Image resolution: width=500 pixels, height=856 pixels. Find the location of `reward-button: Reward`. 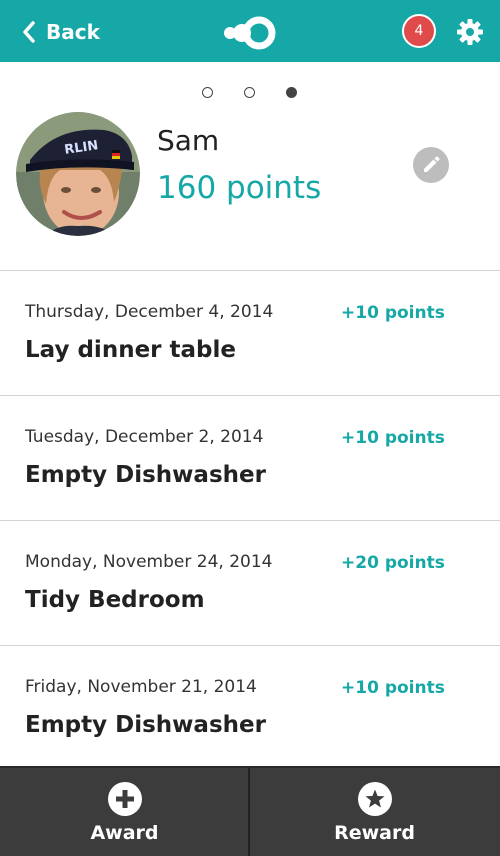

reward-button: Reward is located at coordinates (374, 812).